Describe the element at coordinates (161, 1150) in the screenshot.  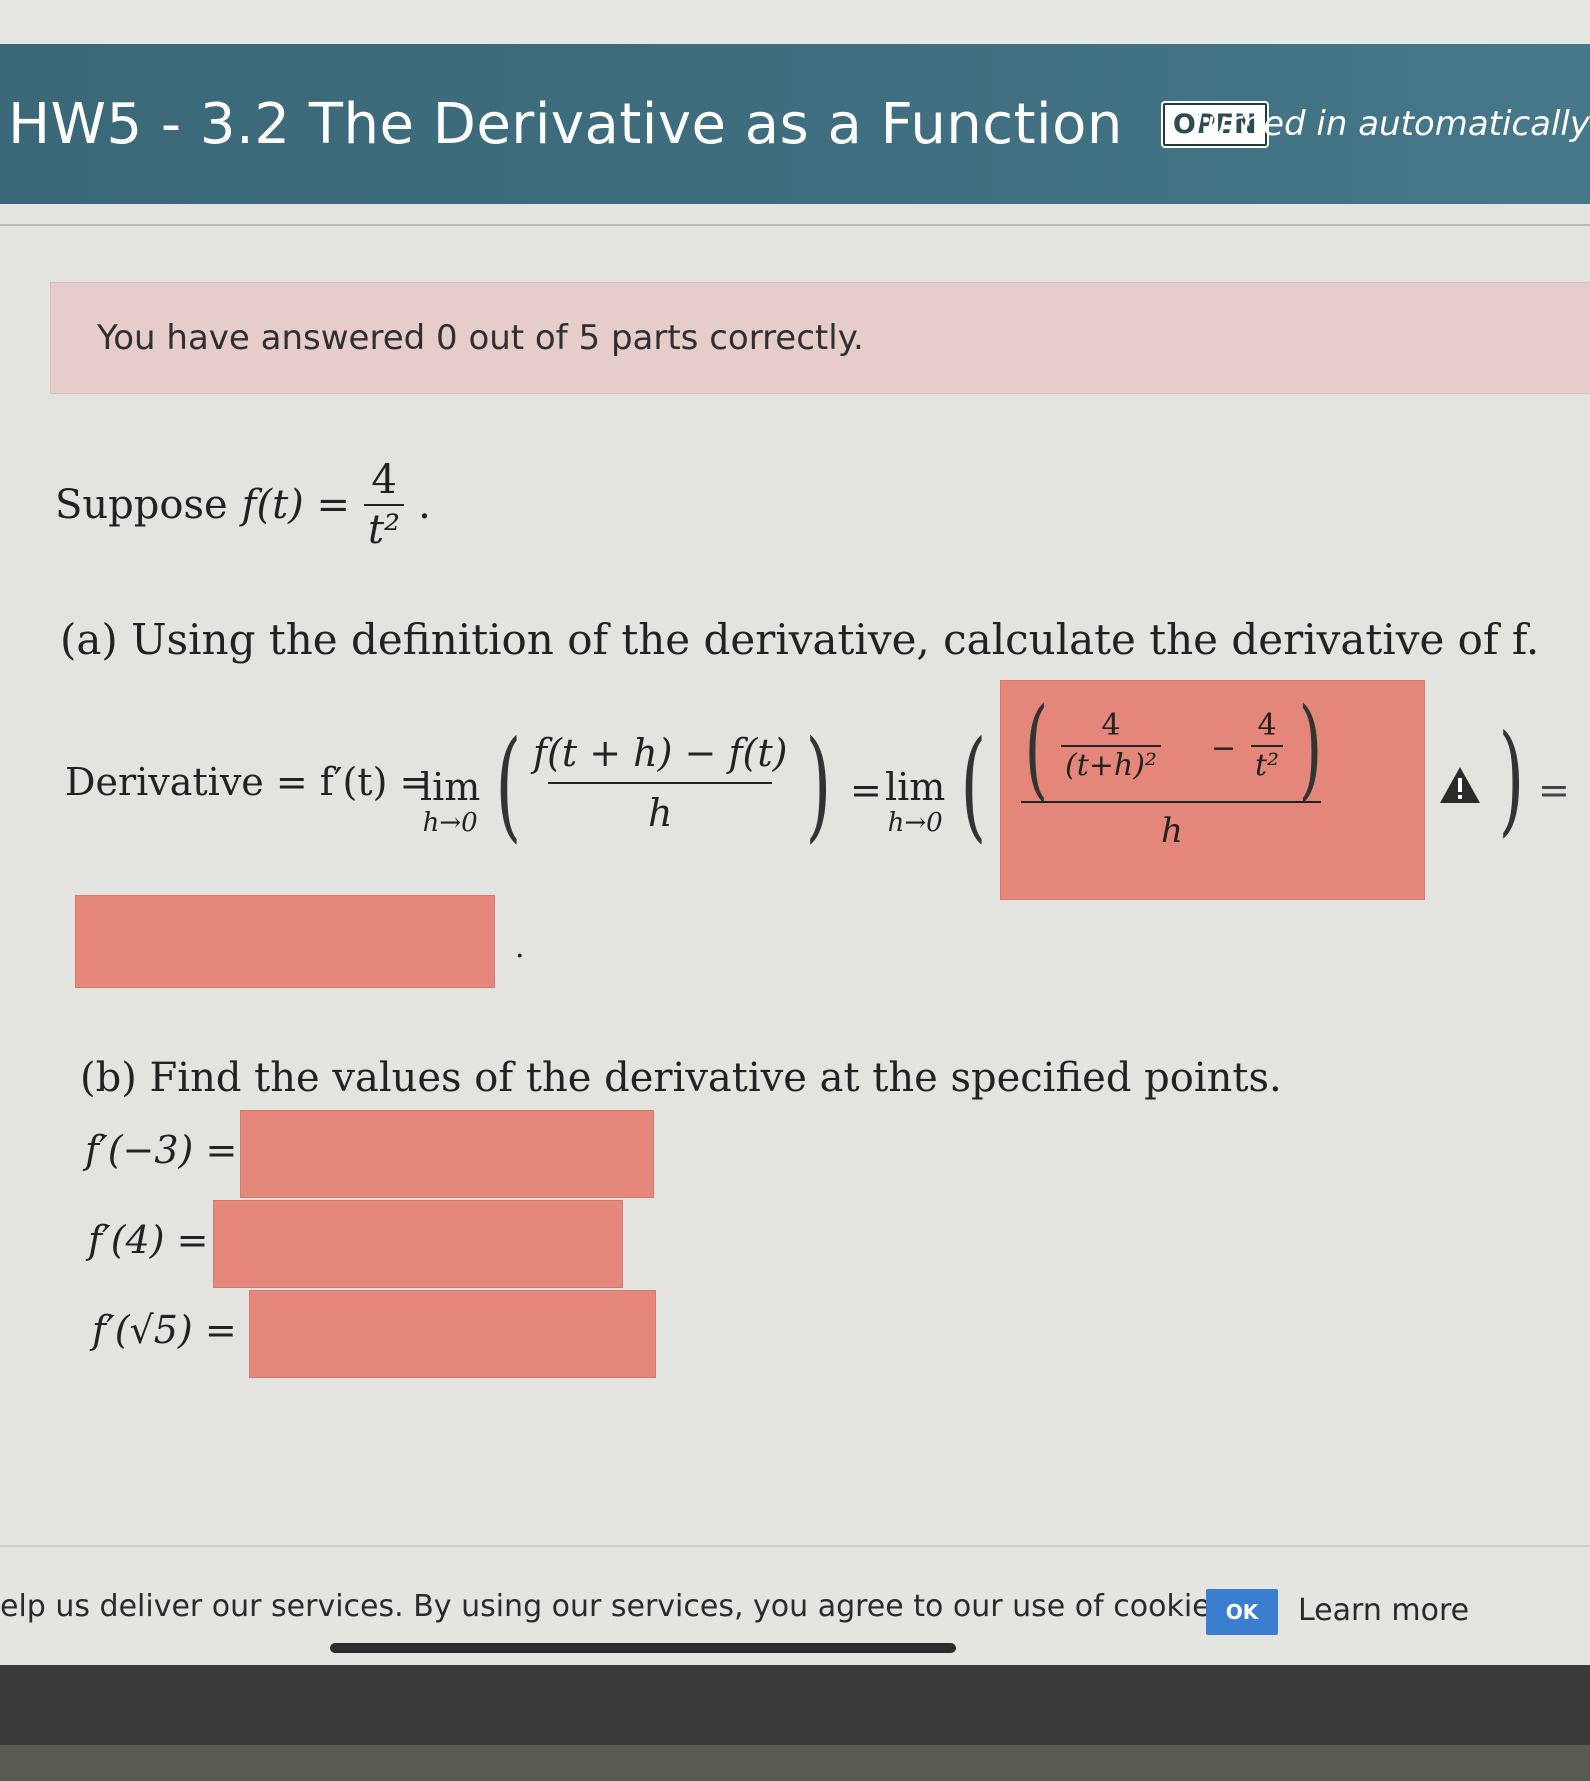
I see `row-label-neg3: f′(−3) =` at that location.